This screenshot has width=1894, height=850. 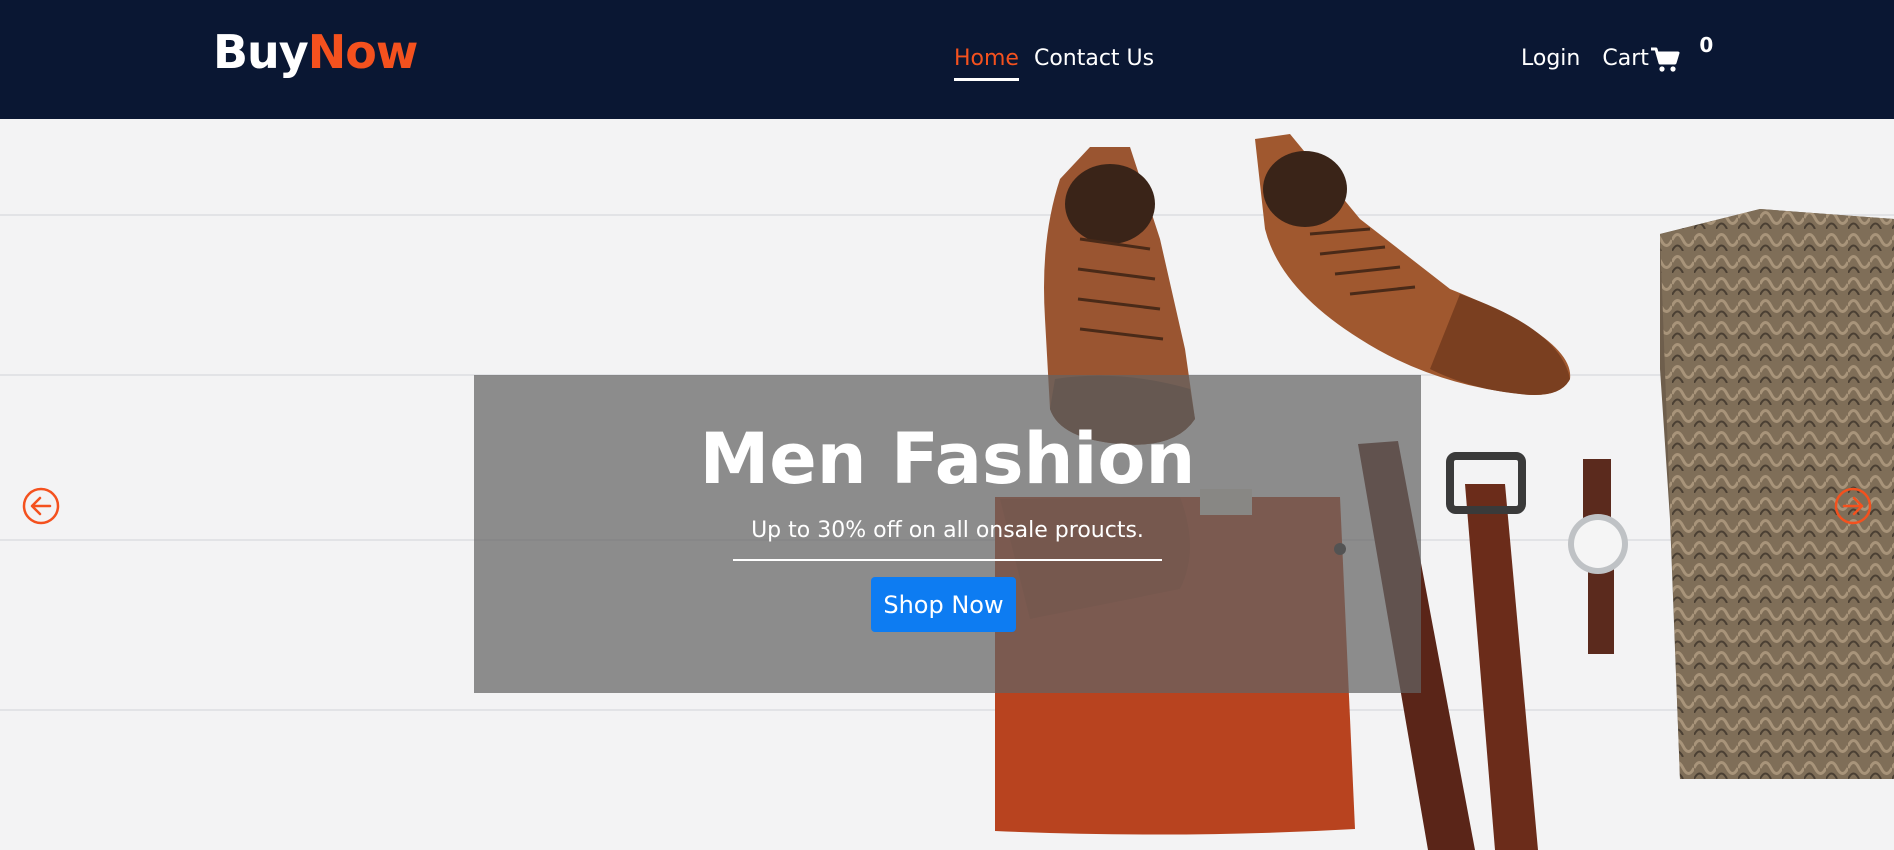 What do you see at coordinates (1665, 59) in the screenshot?
I see `cart-icon` at bounding box center [1665, 59].